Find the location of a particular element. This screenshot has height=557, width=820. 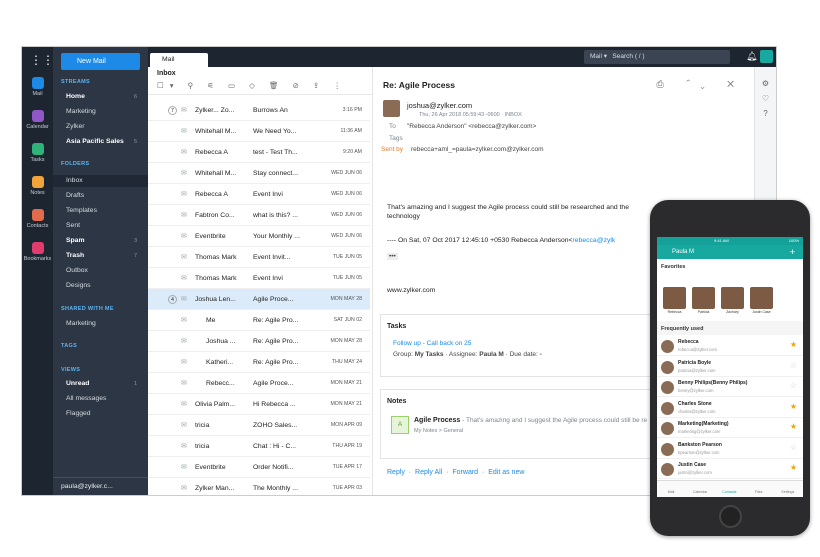

list-item: ✉ Katheri... Re: Agile Pro... THU MAY 24 is located at coordinates (259, 362).